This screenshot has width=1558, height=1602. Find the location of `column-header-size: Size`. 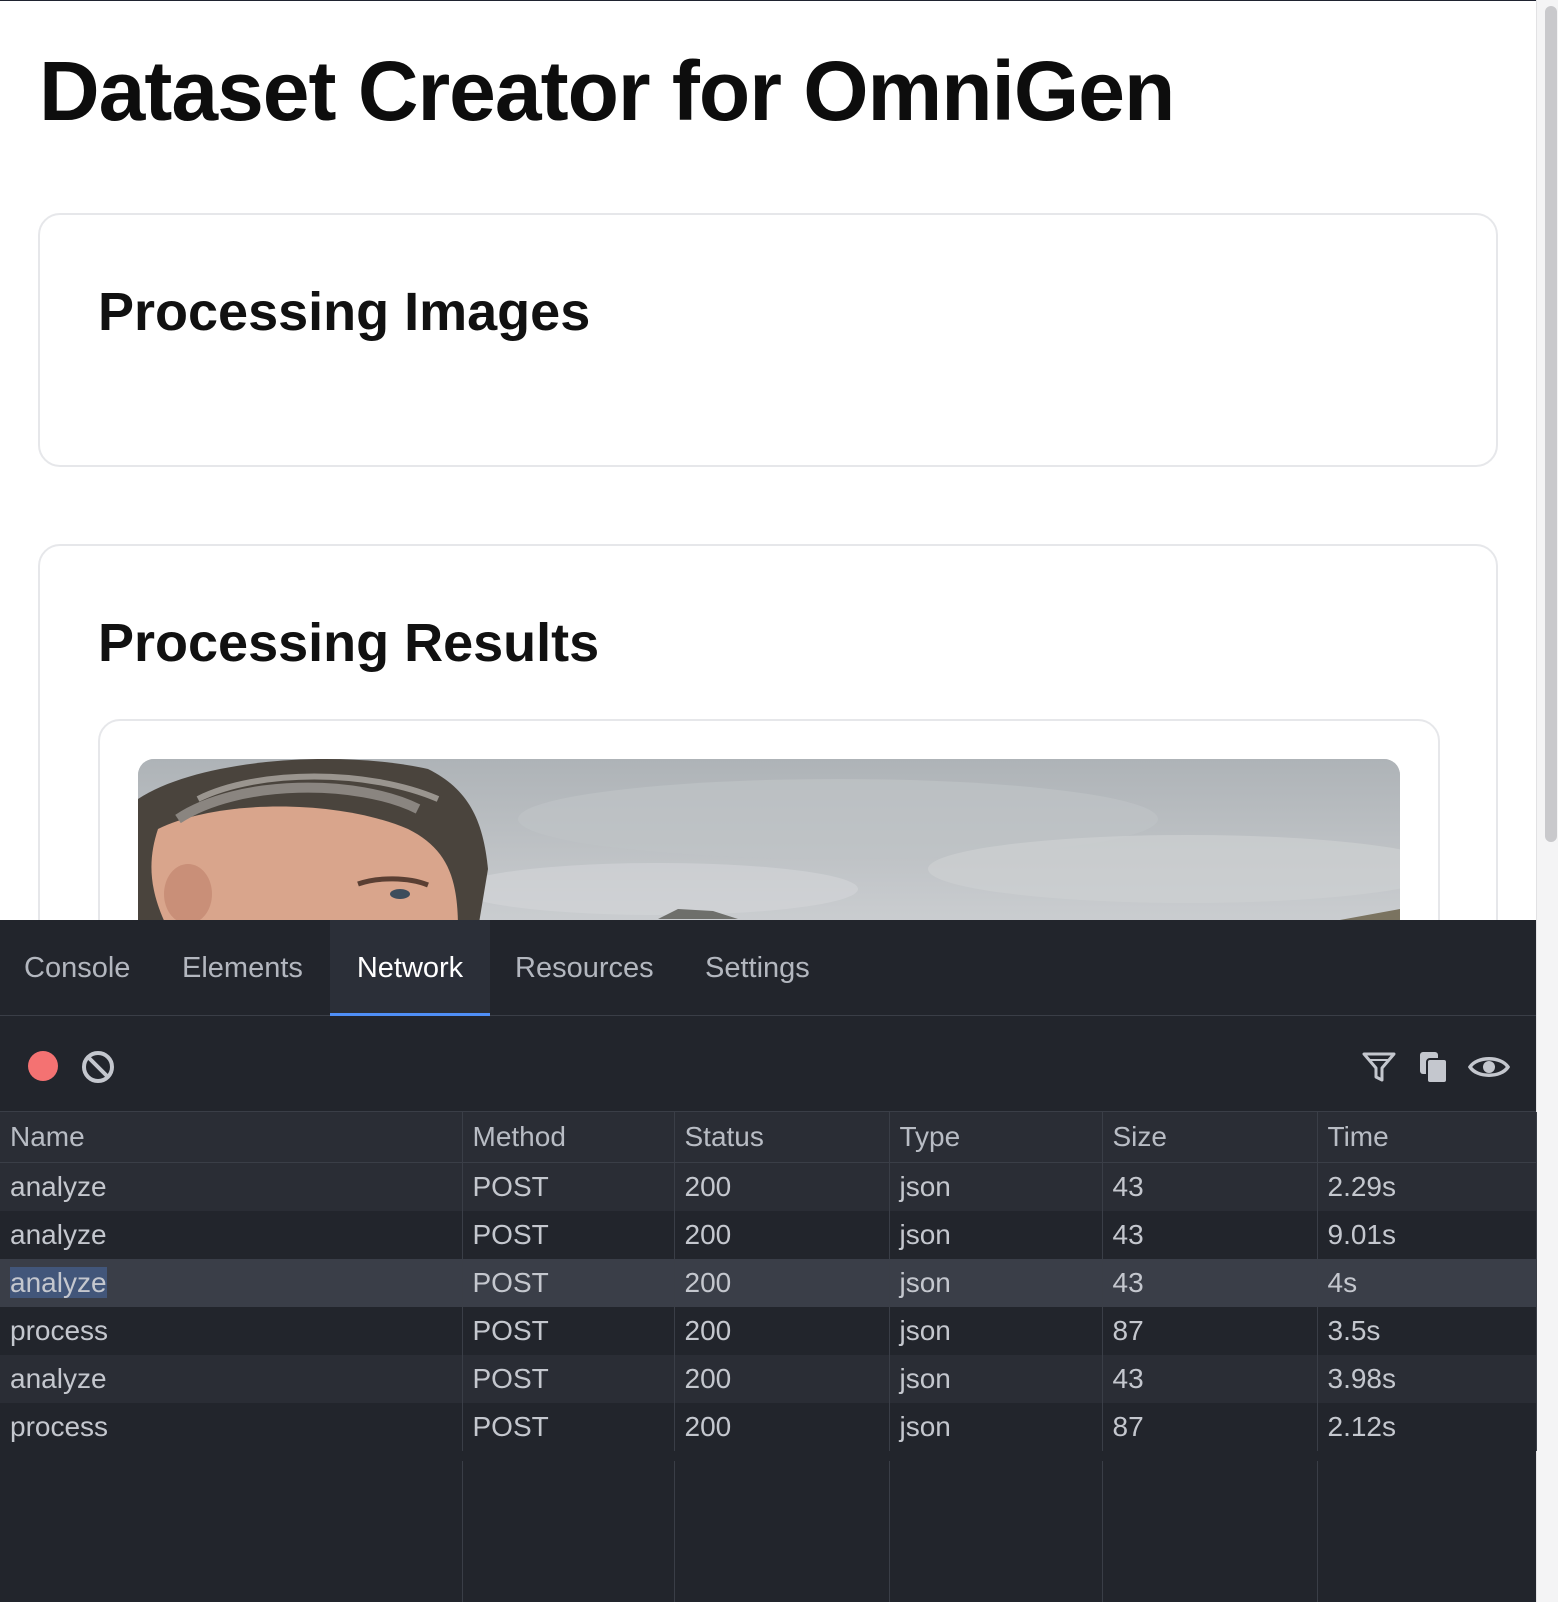

column-header-size: Size is located at coordinates (1210, 1137).